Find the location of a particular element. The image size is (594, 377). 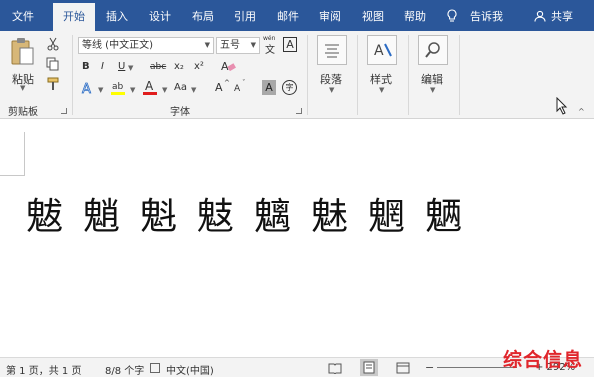

tab-references: 引用 is located at coordinates (245, 15).